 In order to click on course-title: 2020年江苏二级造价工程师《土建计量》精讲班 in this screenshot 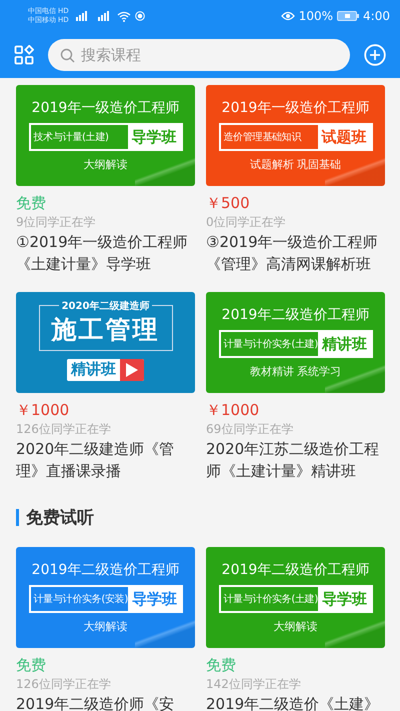, I will do `click(295, 460)`.